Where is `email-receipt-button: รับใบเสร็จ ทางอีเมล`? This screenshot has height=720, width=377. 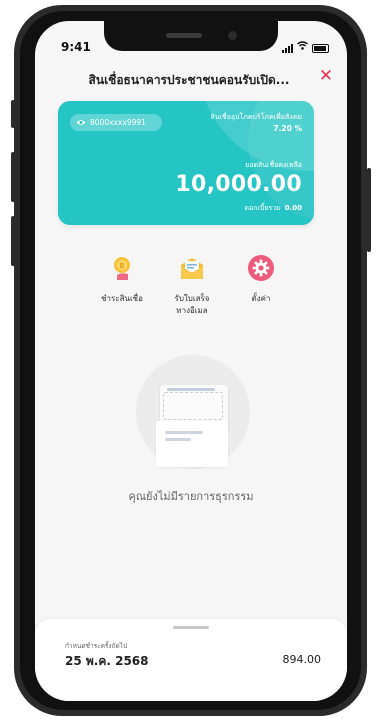
email-receipt-button: รับใบเสร็จ ทางอีเมล is located at coordinates (192, 285).